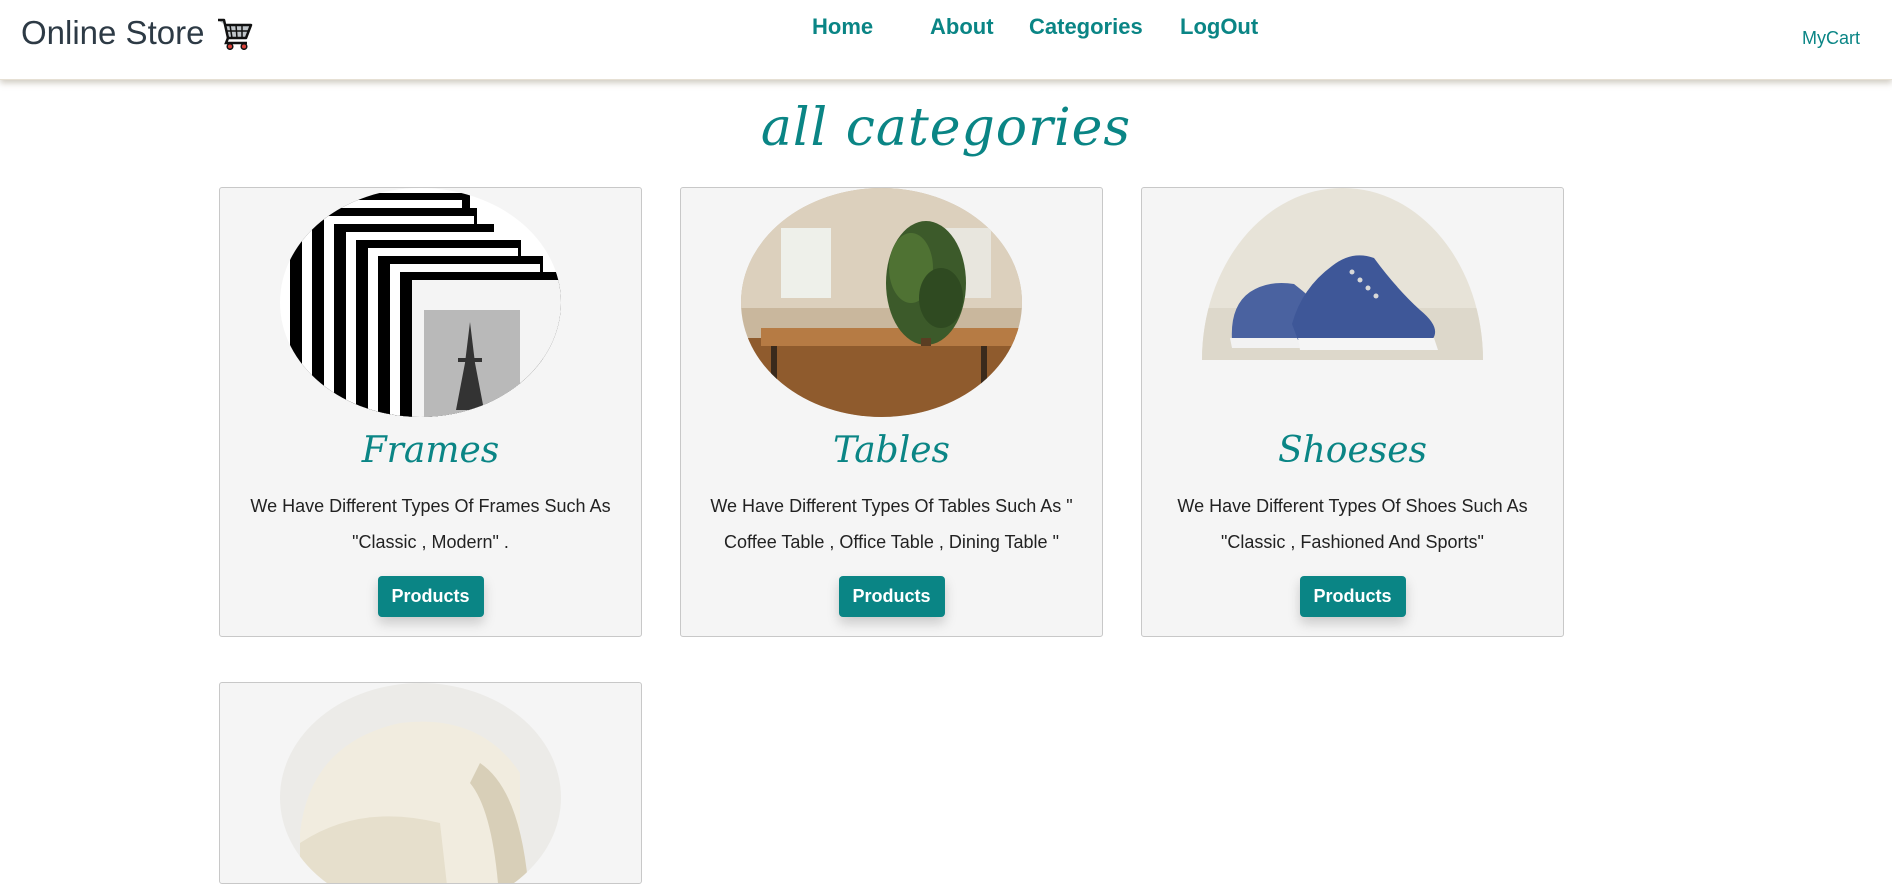 This screenshot has height=884, width=1892. Describe the element at coordinates (1352, 596) in the screenshot. I see `shoeses-products-button: Products` at that location.